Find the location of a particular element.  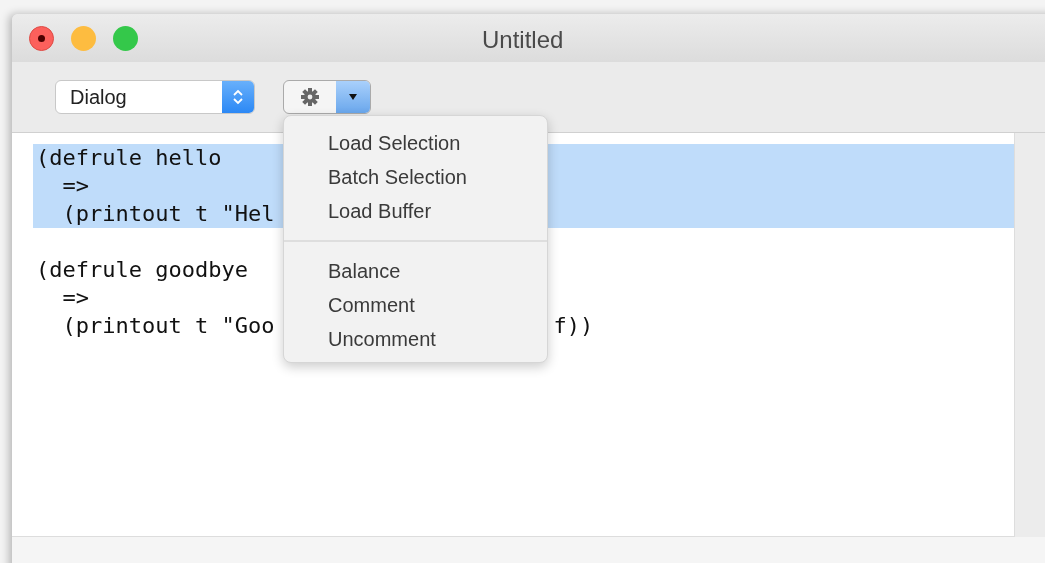

code-text: (printout t "Hel is located at coordinates (168, 213).